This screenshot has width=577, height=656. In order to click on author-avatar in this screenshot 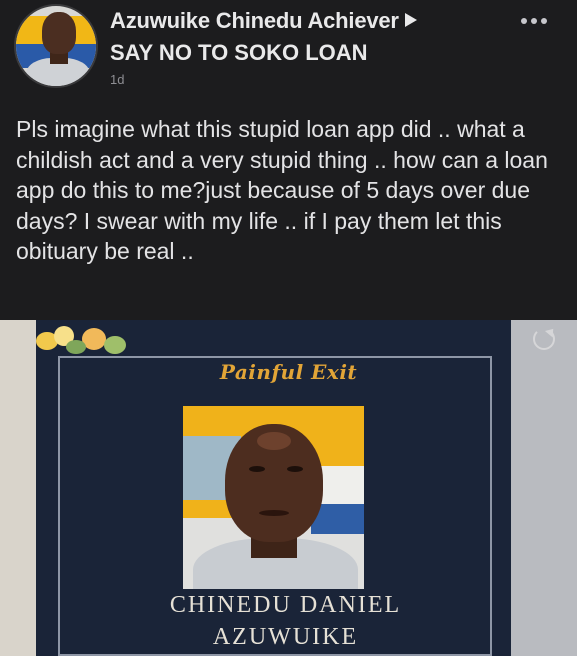, I will do `click(56, 46)`.